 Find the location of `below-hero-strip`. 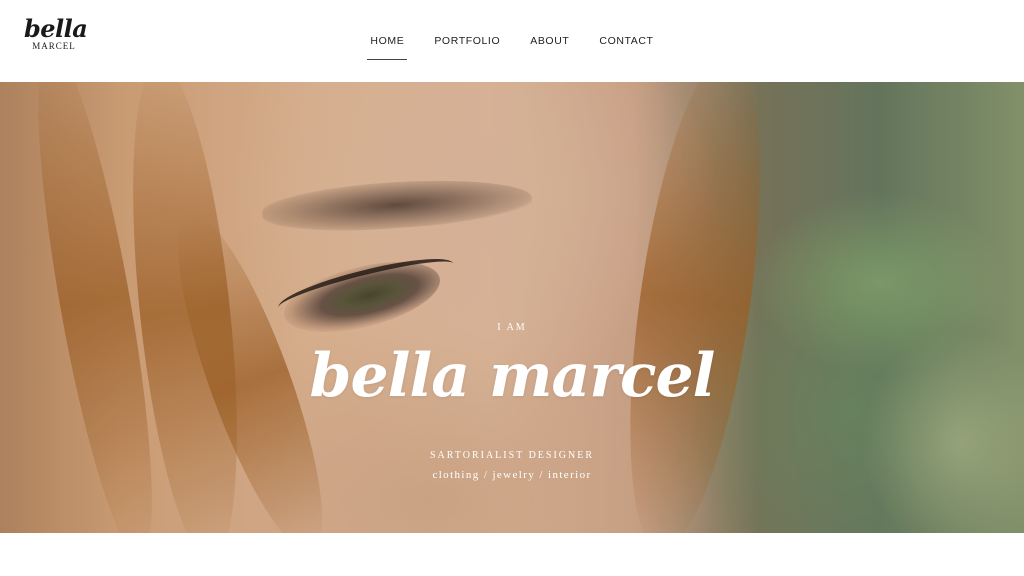

below-hero-strip is located at coordinates (512, 554).